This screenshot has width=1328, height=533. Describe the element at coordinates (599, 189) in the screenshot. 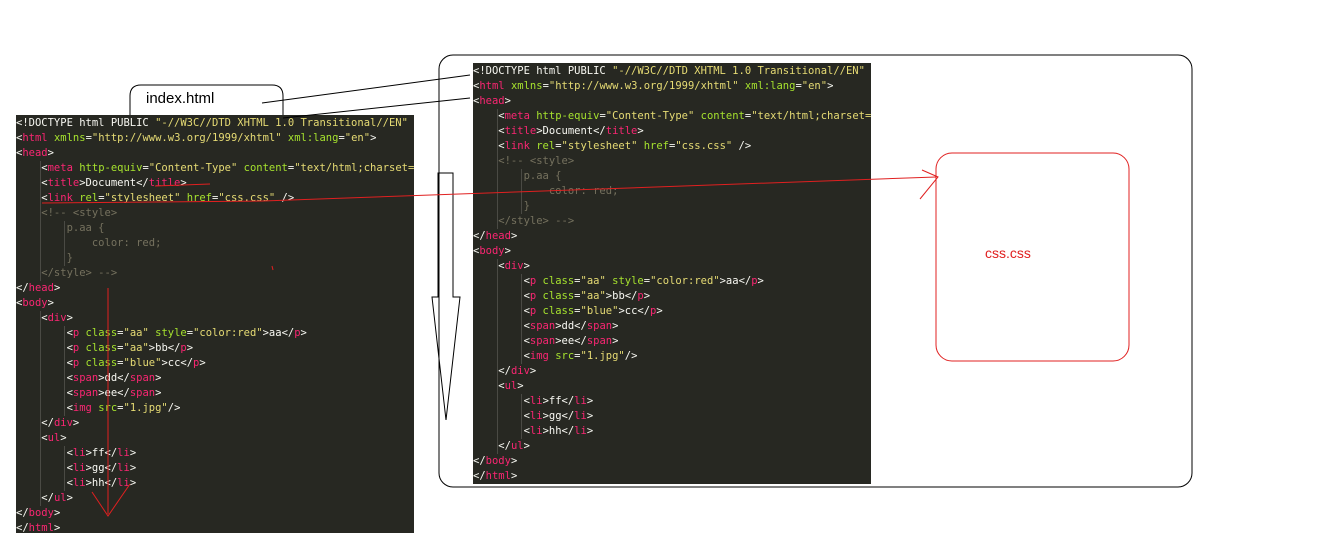

I see `link-to-css-arrow` at that location.